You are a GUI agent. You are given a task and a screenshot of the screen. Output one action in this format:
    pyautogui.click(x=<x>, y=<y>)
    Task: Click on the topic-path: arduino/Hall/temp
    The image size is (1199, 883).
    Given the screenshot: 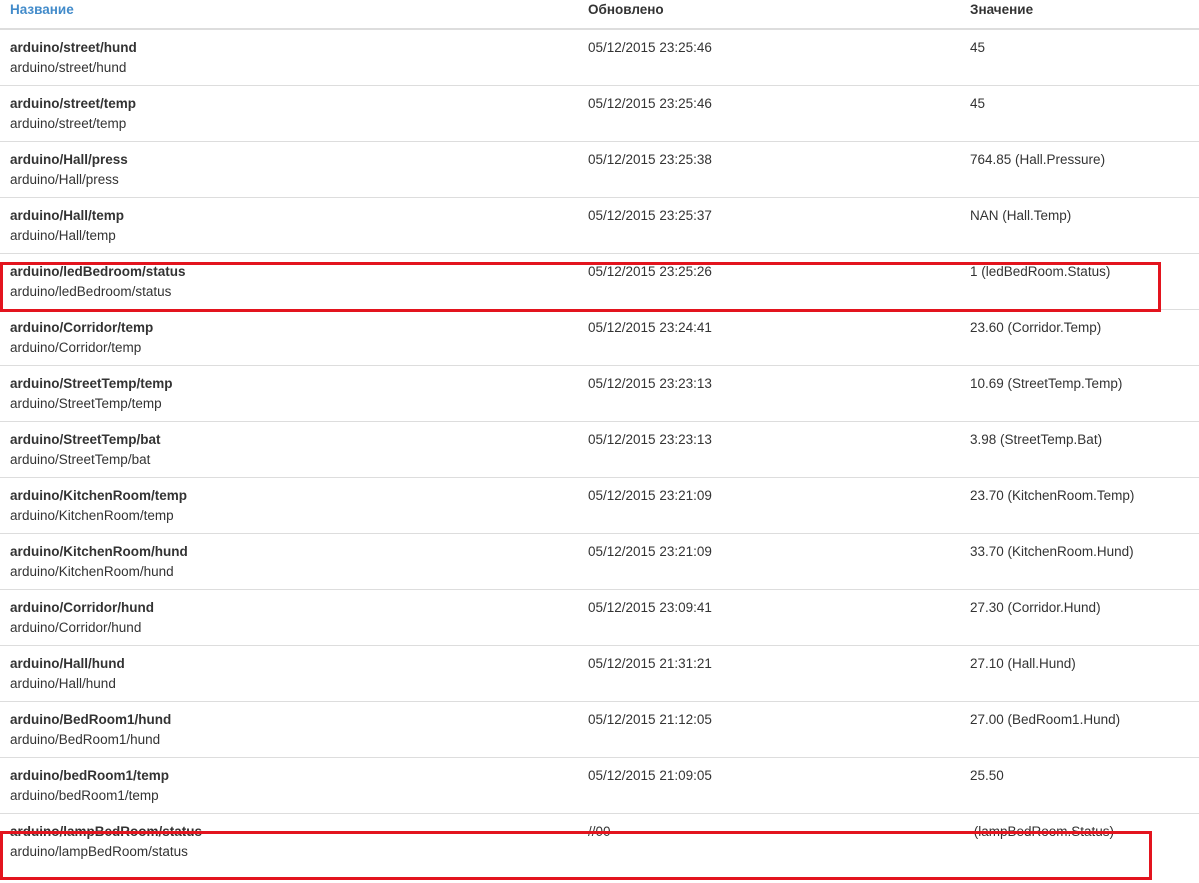 What is the action you would take?
    pyautogui.click(x=63, y=235)
    